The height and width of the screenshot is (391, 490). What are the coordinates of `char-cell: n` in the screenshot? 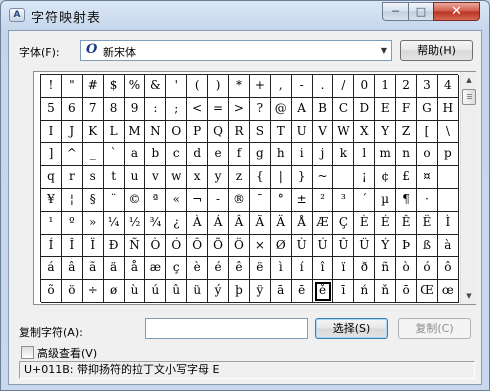 It's located at (407, 155).